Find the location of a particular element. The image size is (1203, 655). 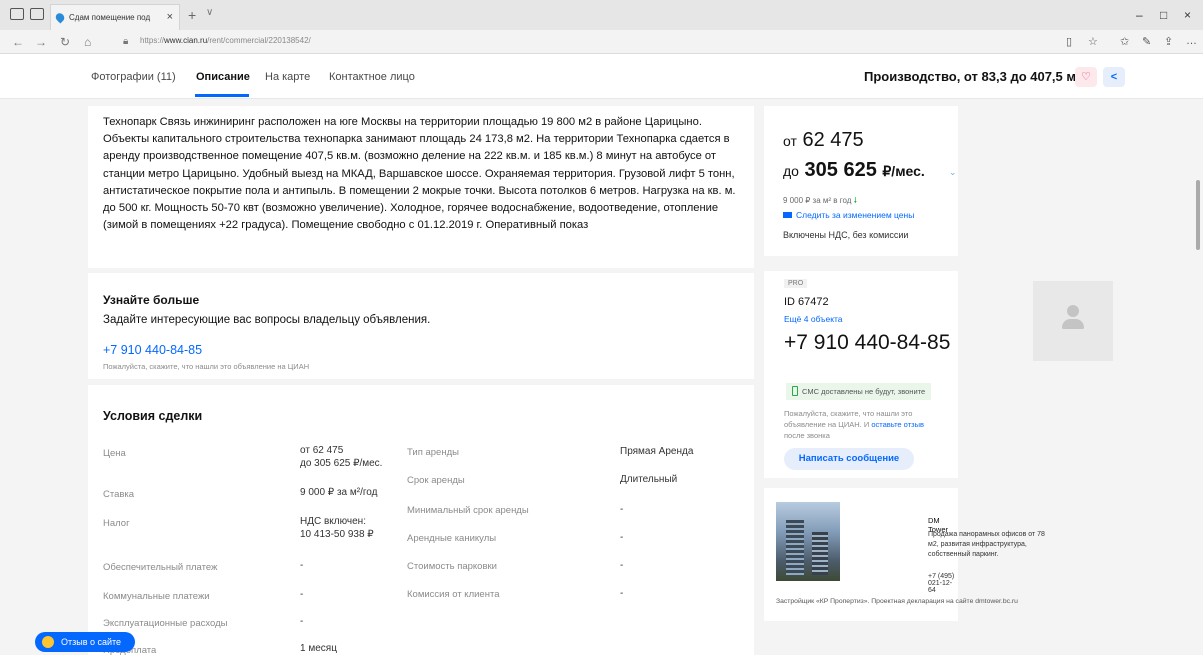

listing-title: Производство, от 83,3 до 407,5 м² is located at coordinates (971, 76).